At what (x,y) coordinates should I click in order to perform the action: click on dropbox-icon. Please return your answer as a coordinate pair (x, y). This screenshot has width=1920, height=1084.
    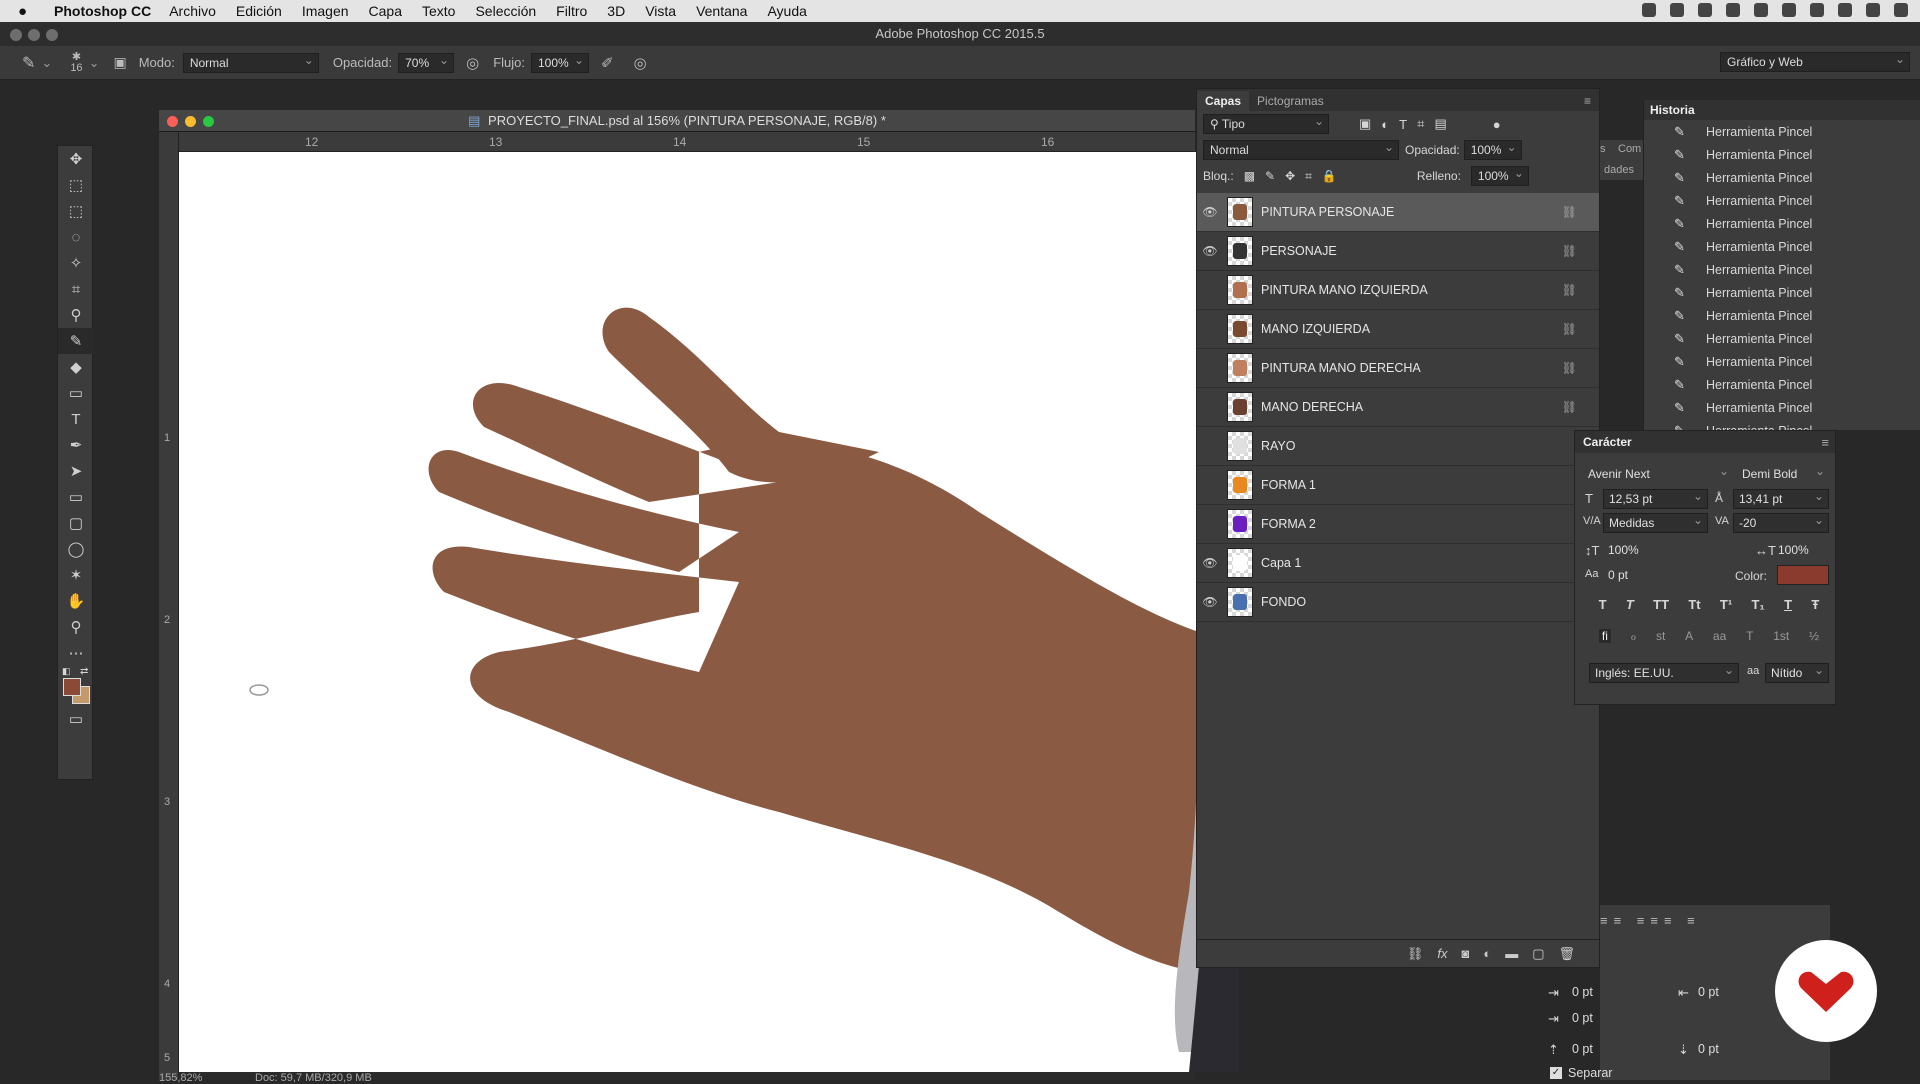
    Looking at the image, I should click on (1677, 10).